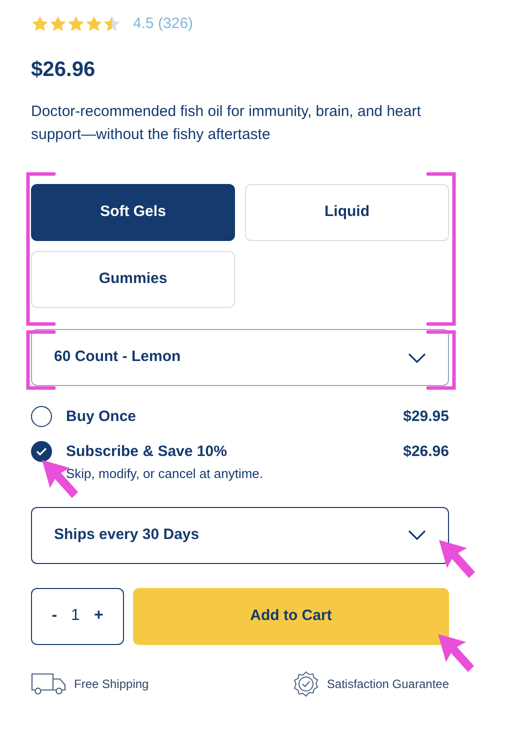 The image size is (520, 734). What do you see at coordinates (305, 683) in the screenshot?
I see `badge-check-icon` at bounding box center [305, 683].